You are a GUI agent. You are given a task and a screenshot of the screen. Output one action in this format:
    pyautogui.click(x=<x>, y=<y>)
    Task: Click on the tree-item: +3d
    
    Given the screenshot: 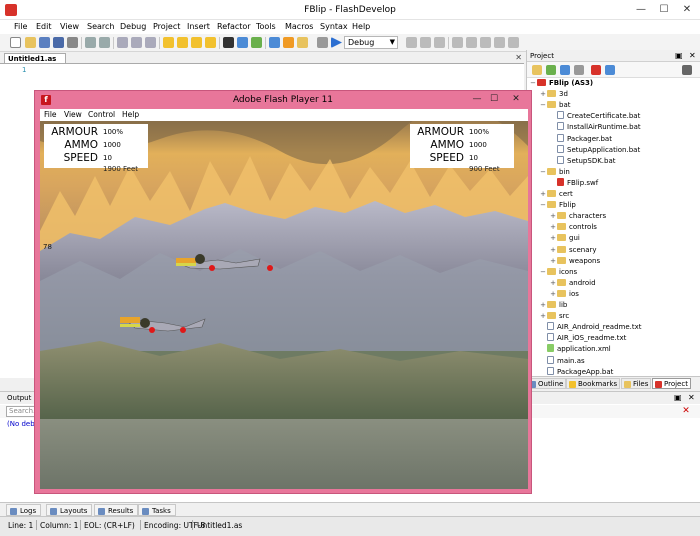 What is the action you would take?
    pyautogui.click(x=553, y=94)
    